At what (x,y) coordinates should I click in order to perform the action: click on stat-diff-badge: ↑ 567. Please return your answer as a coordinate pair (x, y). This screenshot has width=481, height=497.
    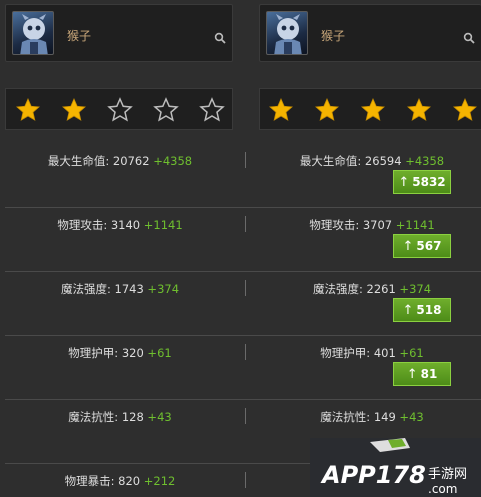
    Looking at the image, I should click on (422, 246).